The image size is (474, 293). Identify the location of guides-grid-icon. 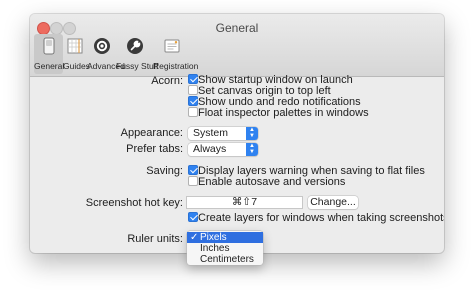
(75, 46).